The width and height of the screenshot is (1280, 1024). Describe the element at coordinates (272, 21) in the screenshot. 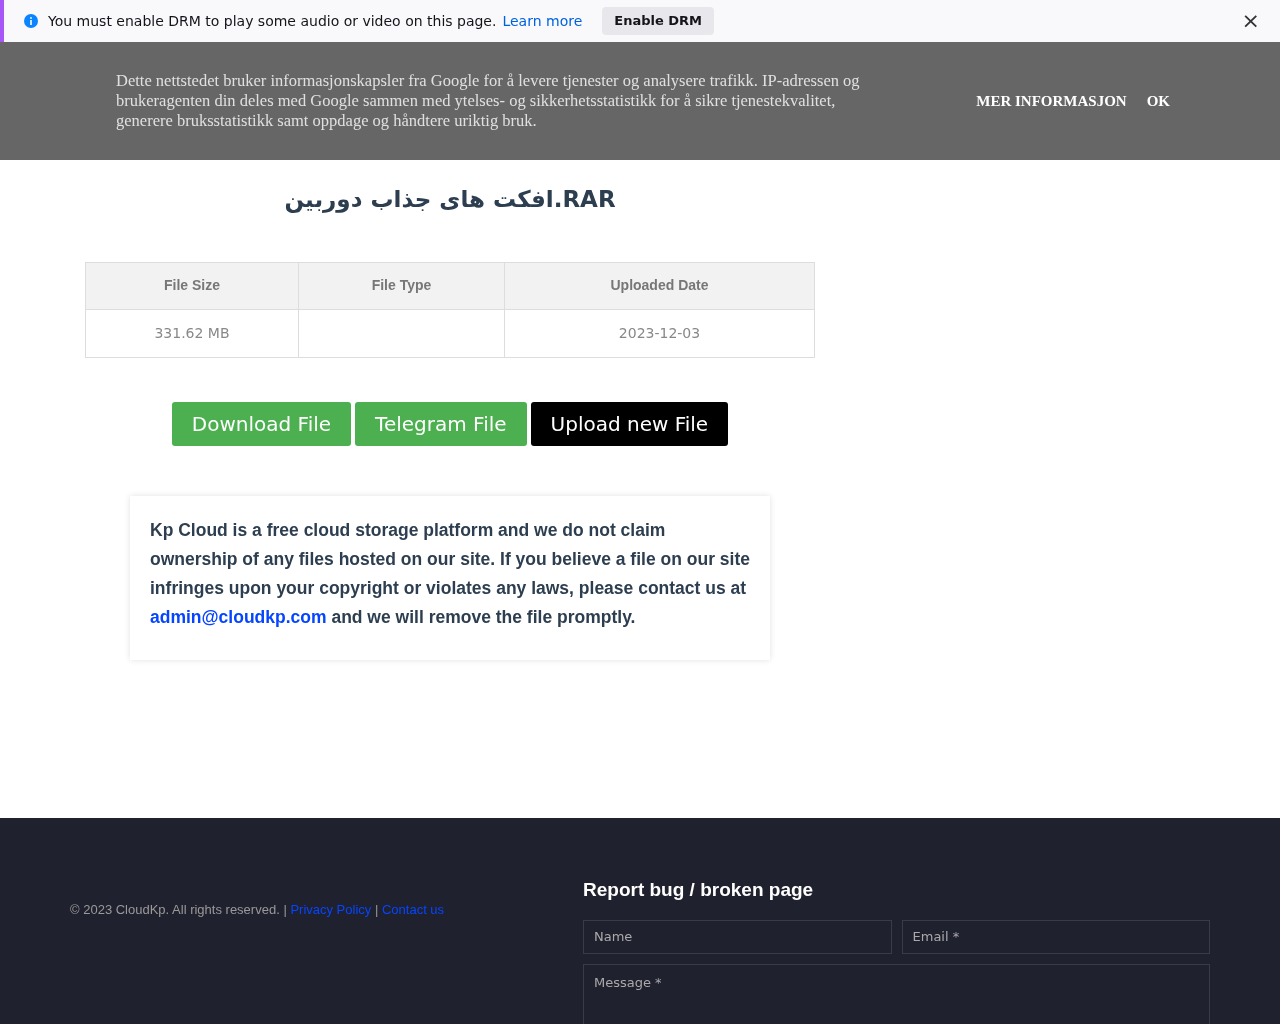

I see `notification-message: You must enable DRM to play some audio or video on this page.` at that location.